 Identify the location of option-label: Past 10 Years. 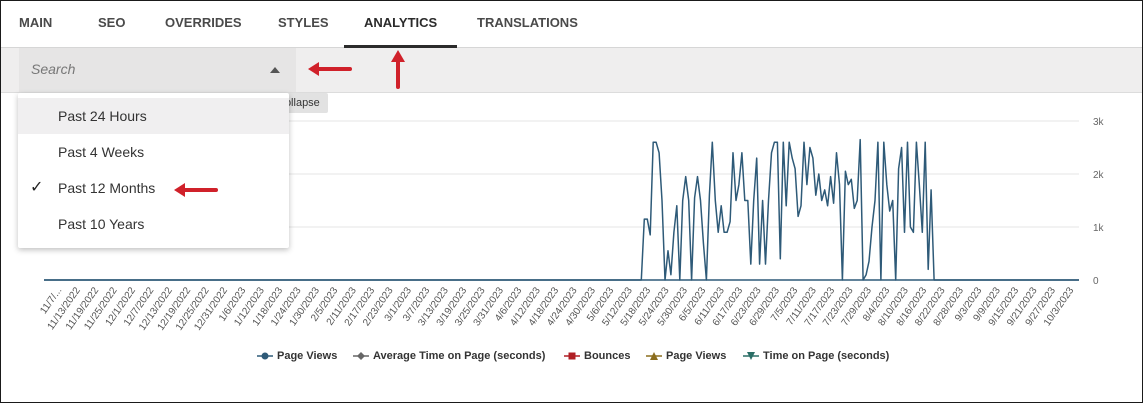
(101, 224).